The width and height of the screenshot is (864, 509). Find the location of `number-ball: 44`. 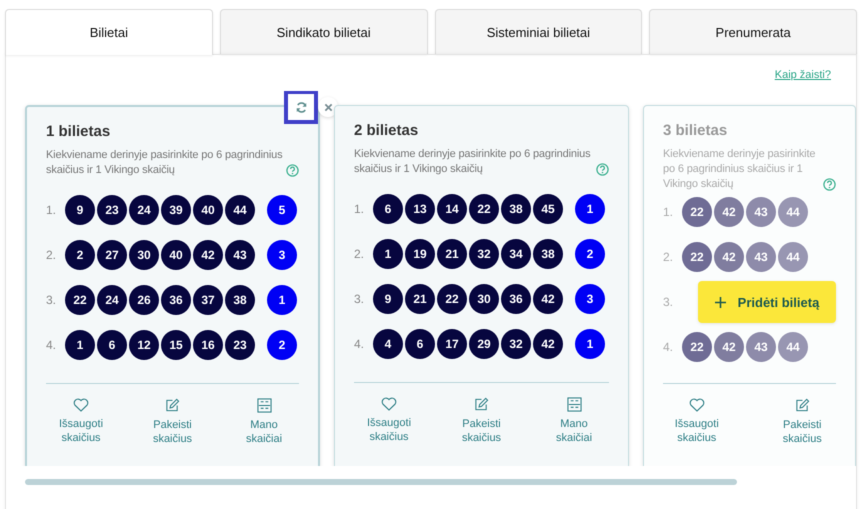

number-ball: 44 is located at coordinates (240, 210).